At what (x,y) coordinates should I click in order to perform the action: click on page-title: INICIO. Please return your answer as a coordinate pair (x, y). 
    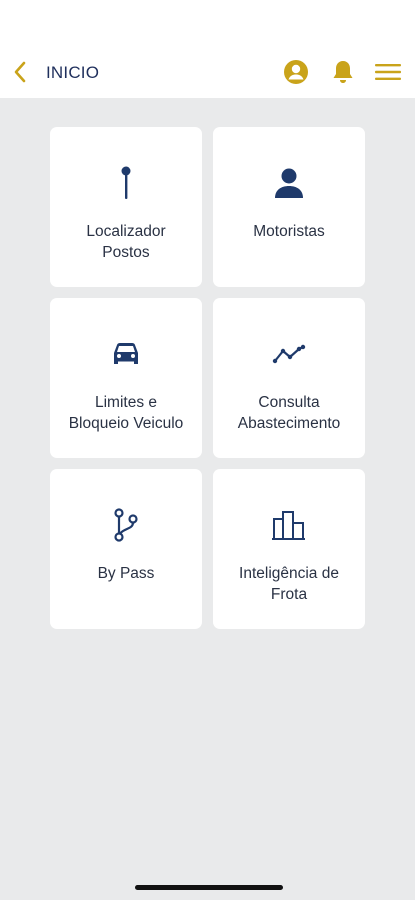
    Looking at the image, I should click on (73, 72).